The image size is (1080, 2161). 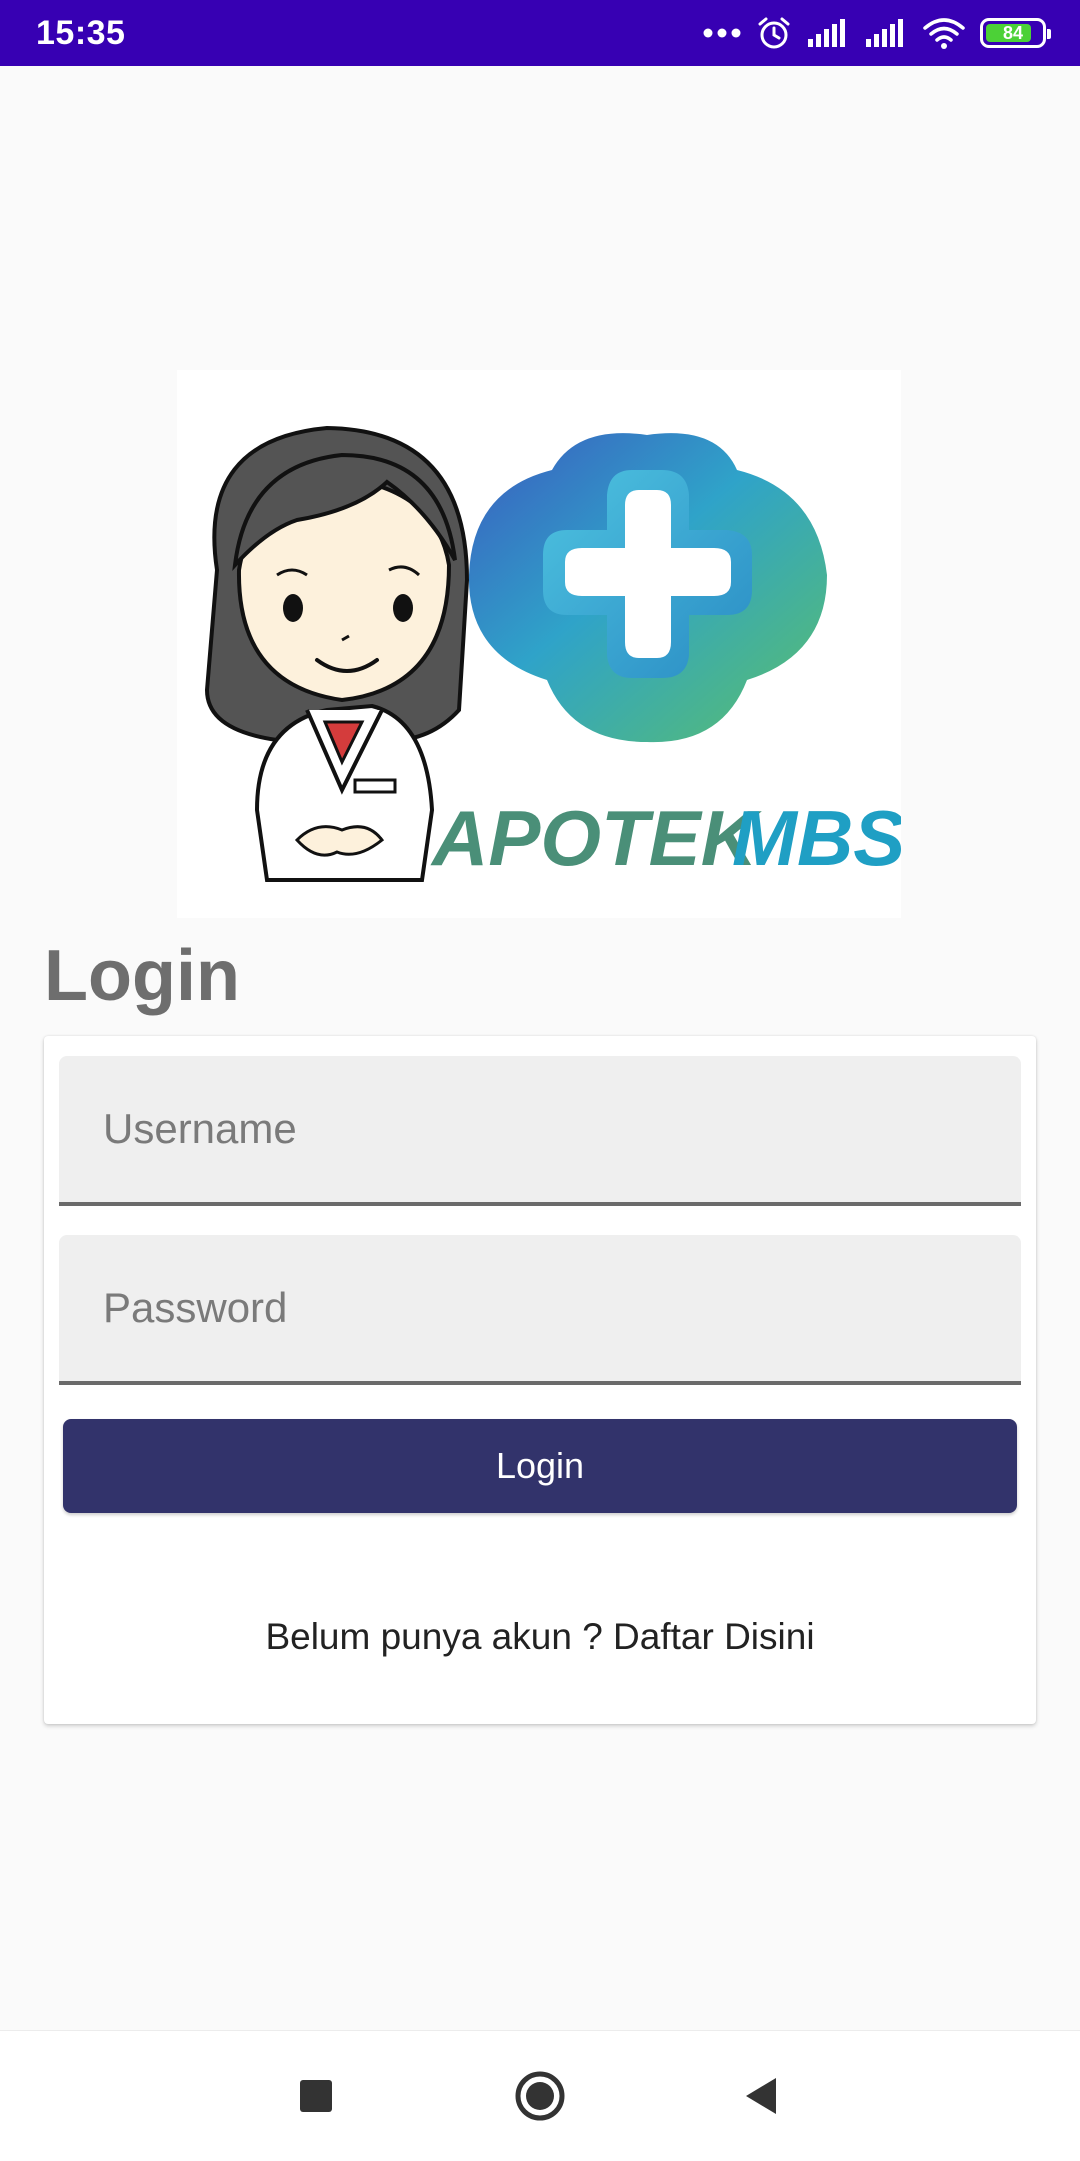 I want to click on back-icon, so click(x=761, y=2096).